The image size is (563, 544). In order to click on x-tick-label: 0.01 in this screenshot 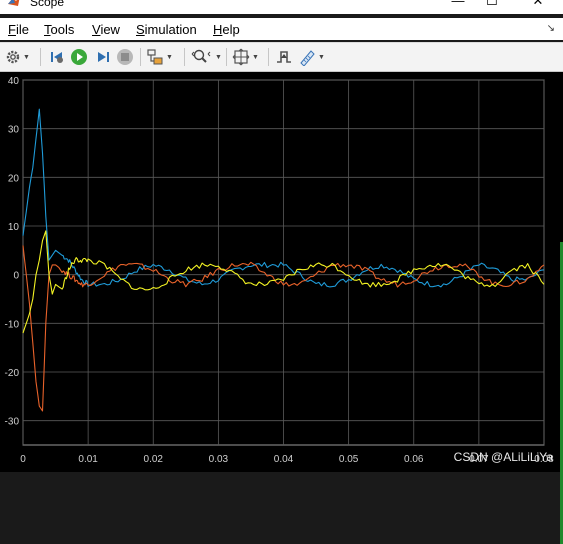, I will do `click(88, 459)`.